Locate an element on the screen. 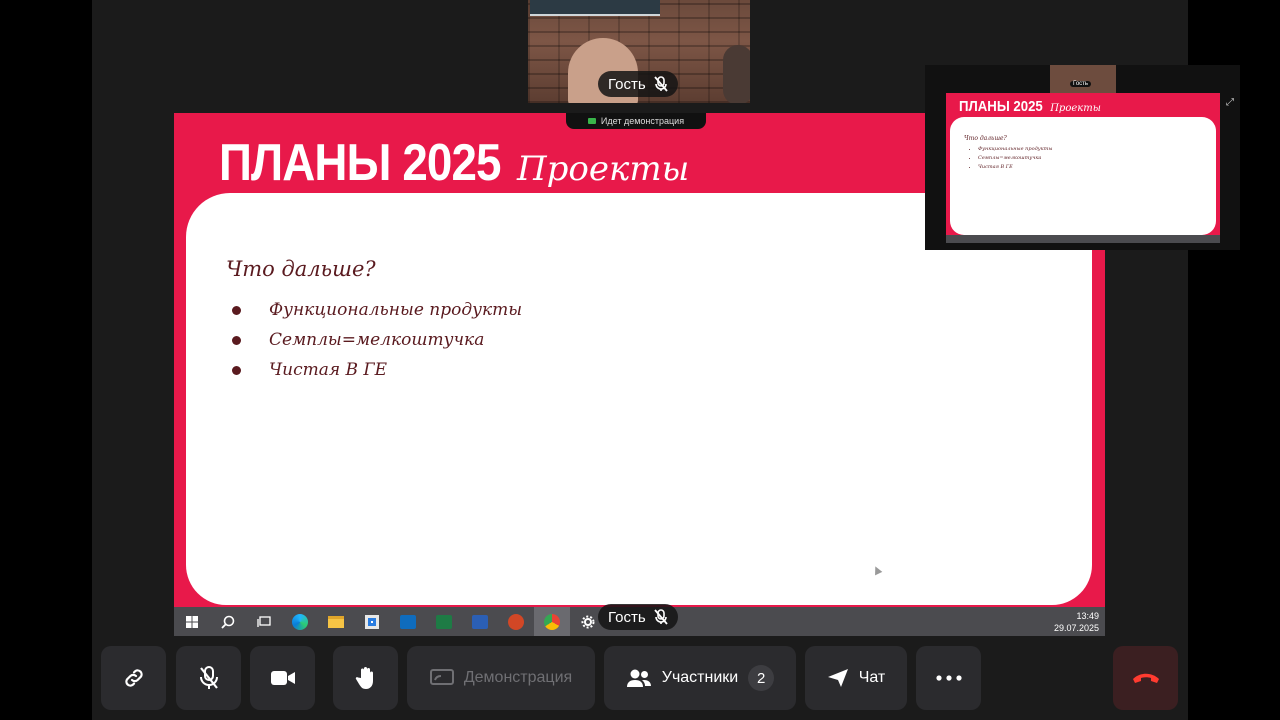  link-icon is located at coordinates (134, 678).